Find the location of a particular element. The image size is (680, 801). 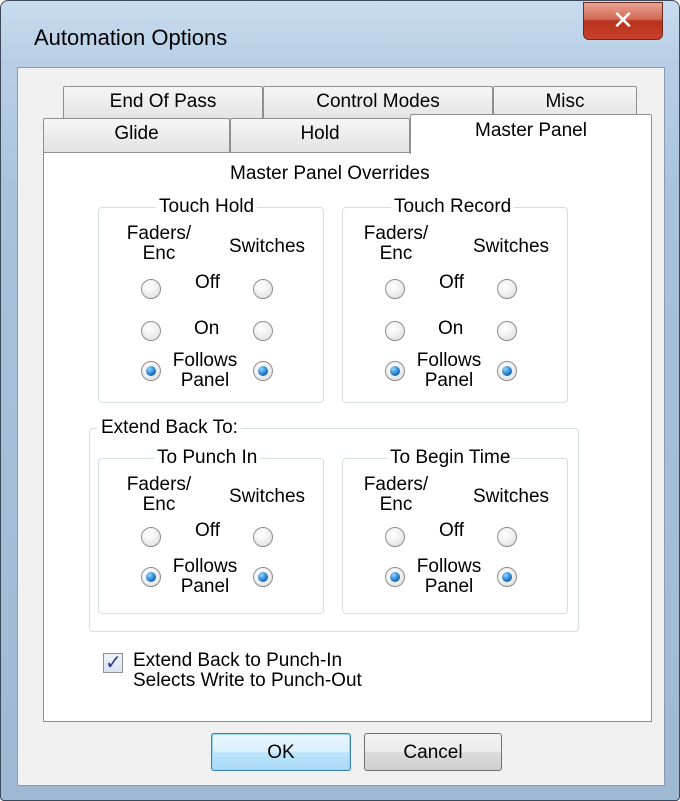

touch-record-switches-follows-panel-radio is located at coordinates (507, 371).